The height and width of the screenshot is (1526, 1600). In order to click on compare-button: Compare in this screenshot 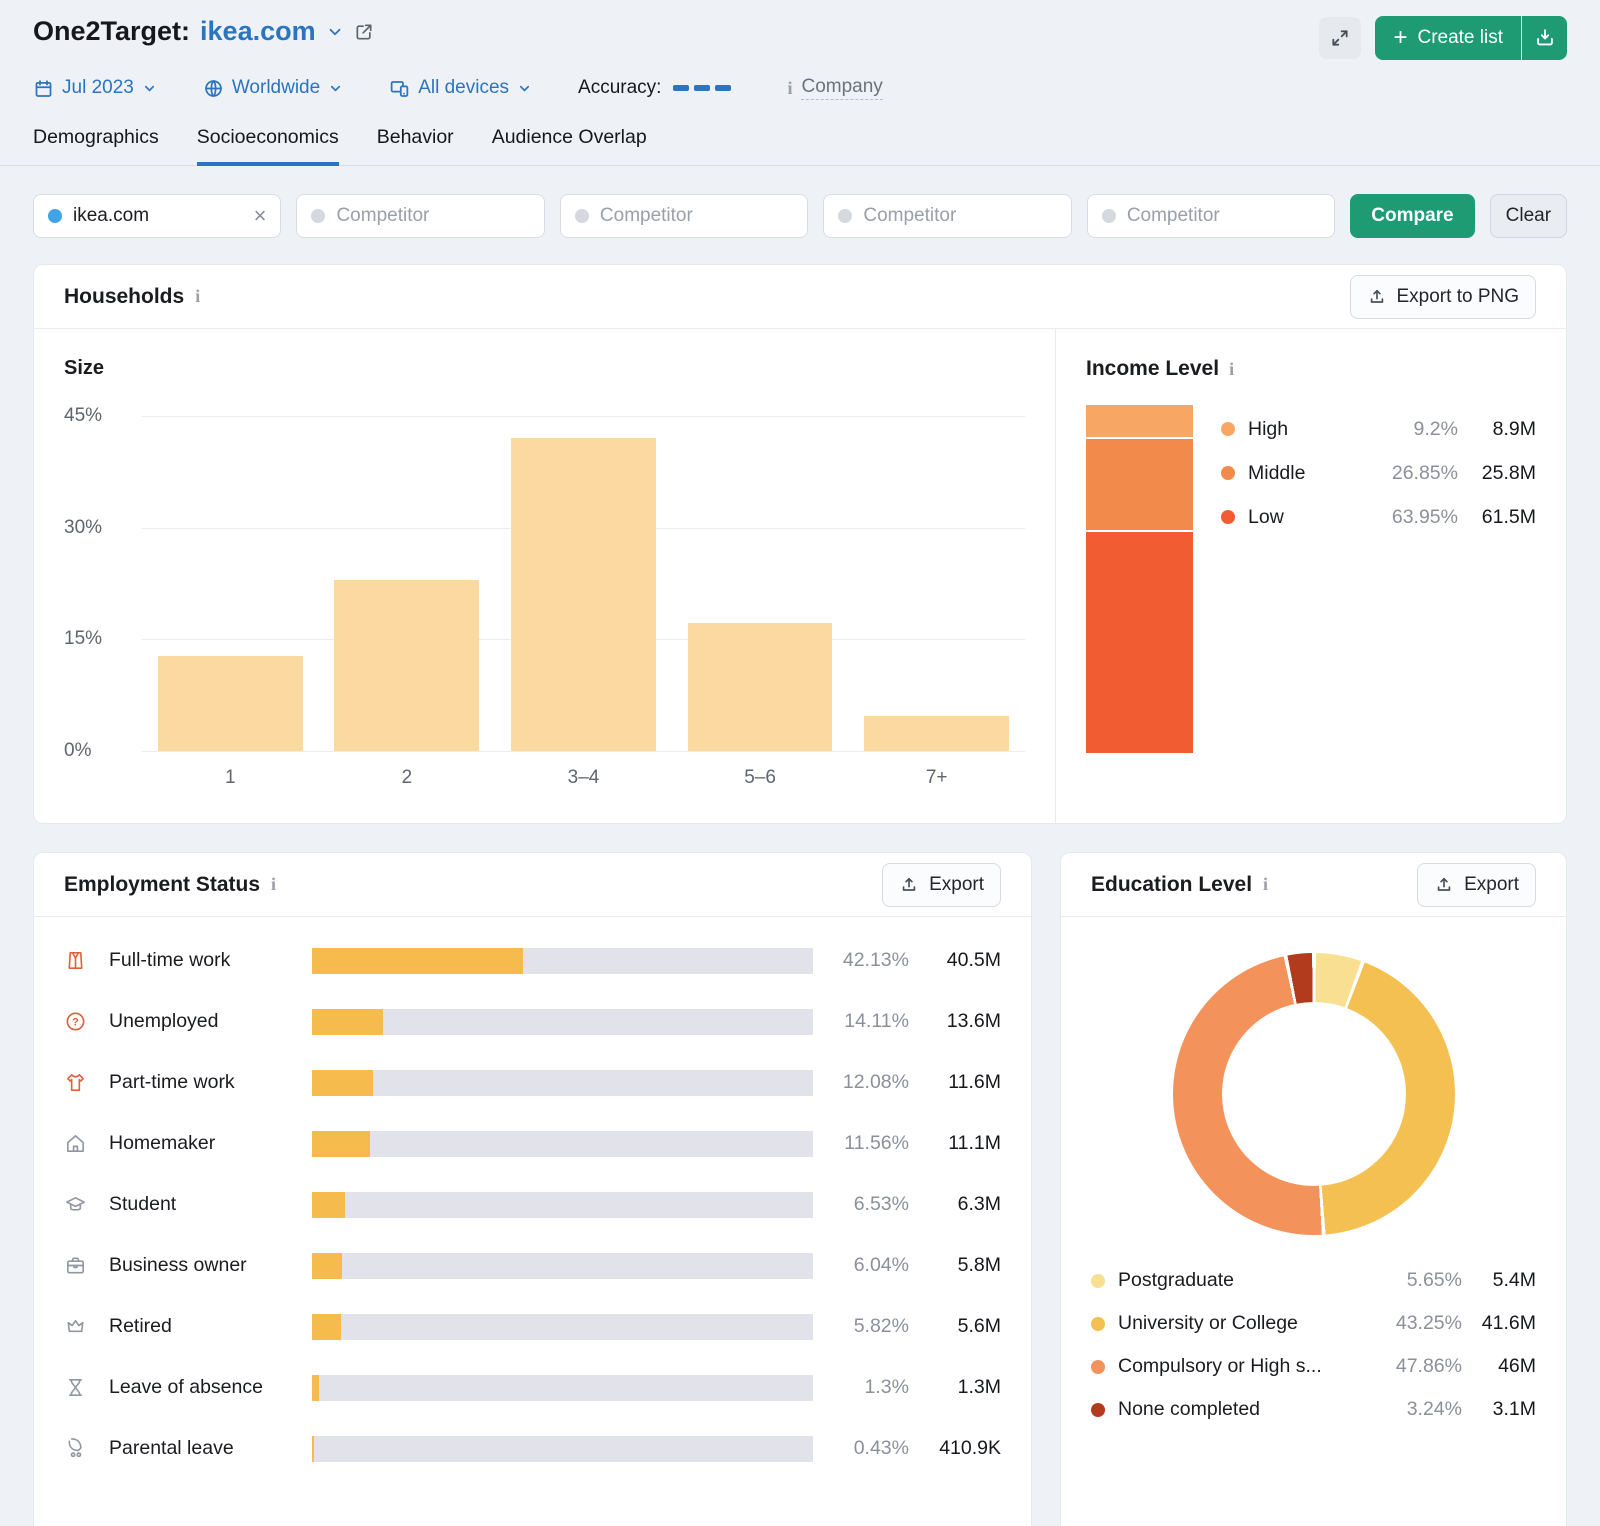, I will do `click(1412, 216)`.